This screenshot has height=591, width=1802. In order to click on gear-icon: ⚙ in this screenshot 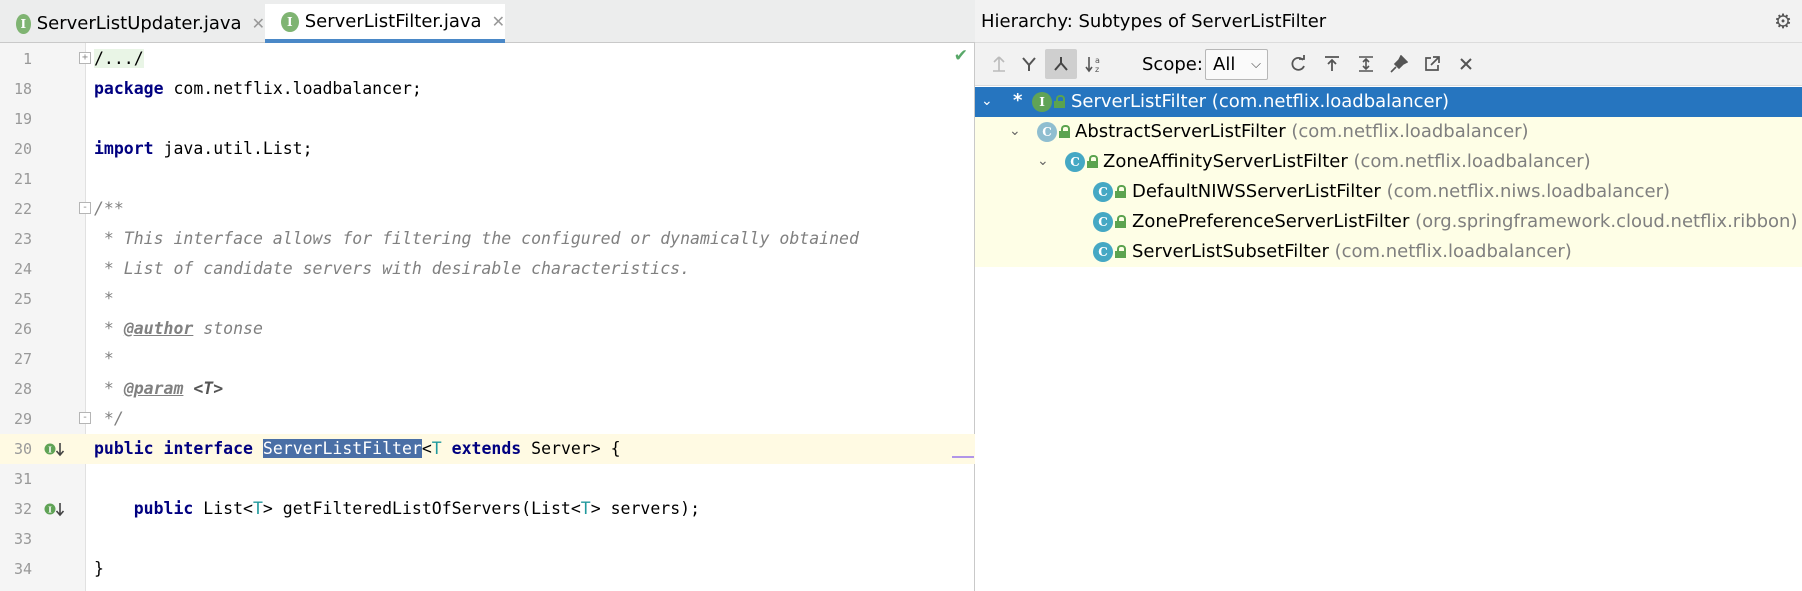, I will do `click(1783, 21)`.